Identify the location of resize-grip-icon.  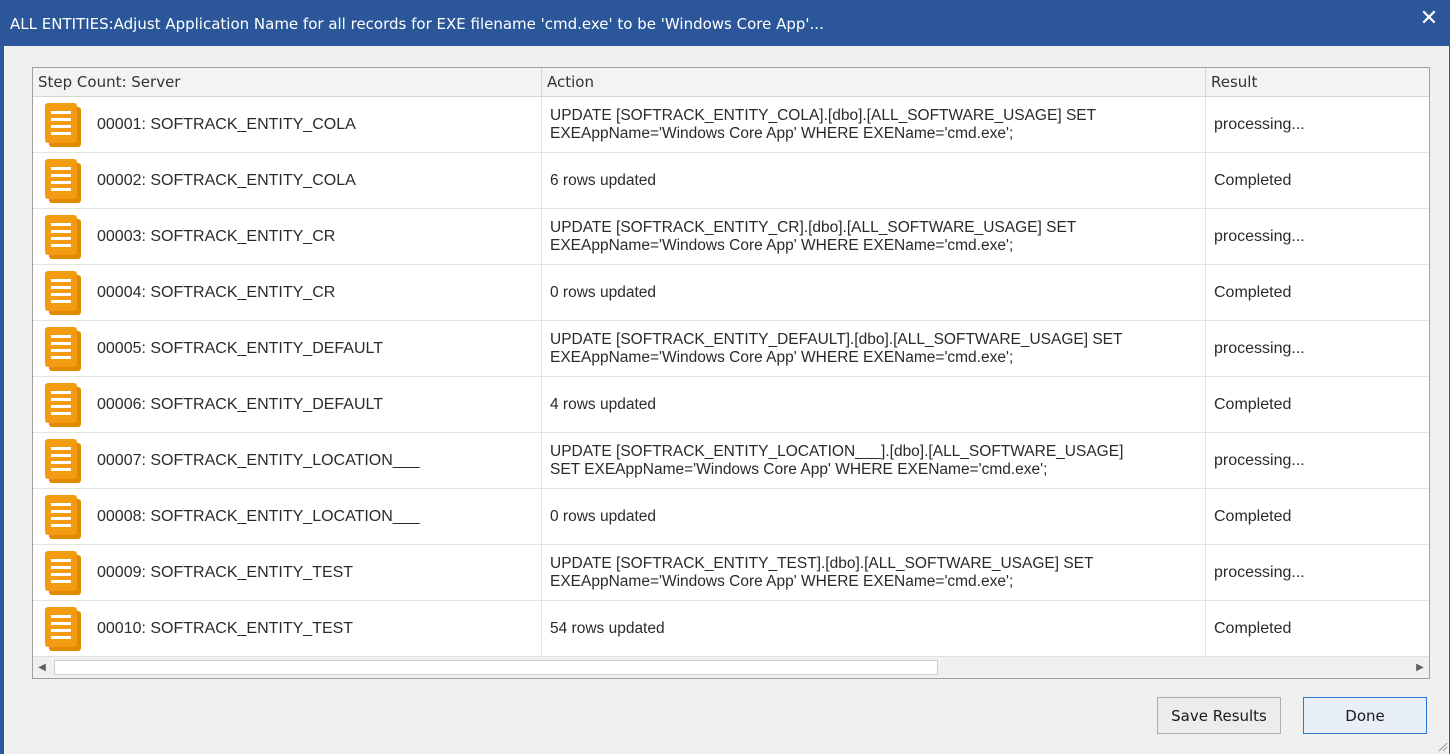
(1442, 746).